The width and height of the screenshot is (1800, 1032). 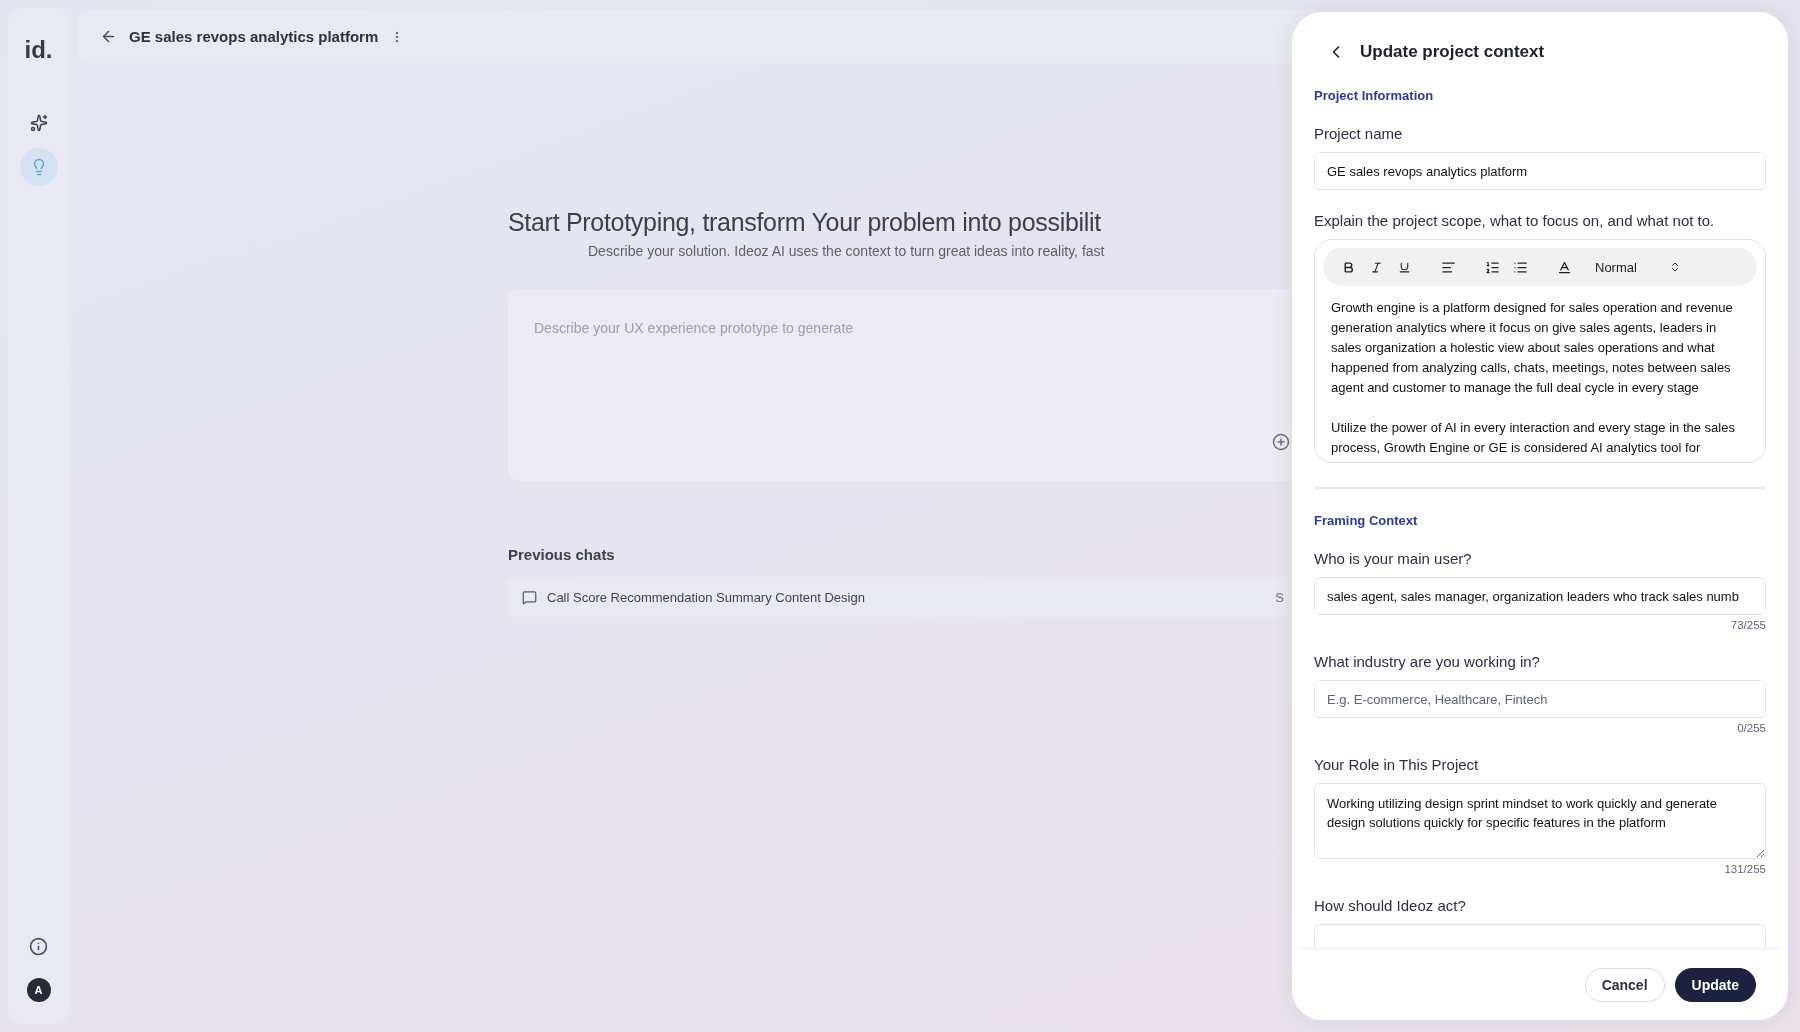 I want to click on rich-text-editor, so click(x=1540, y=351).